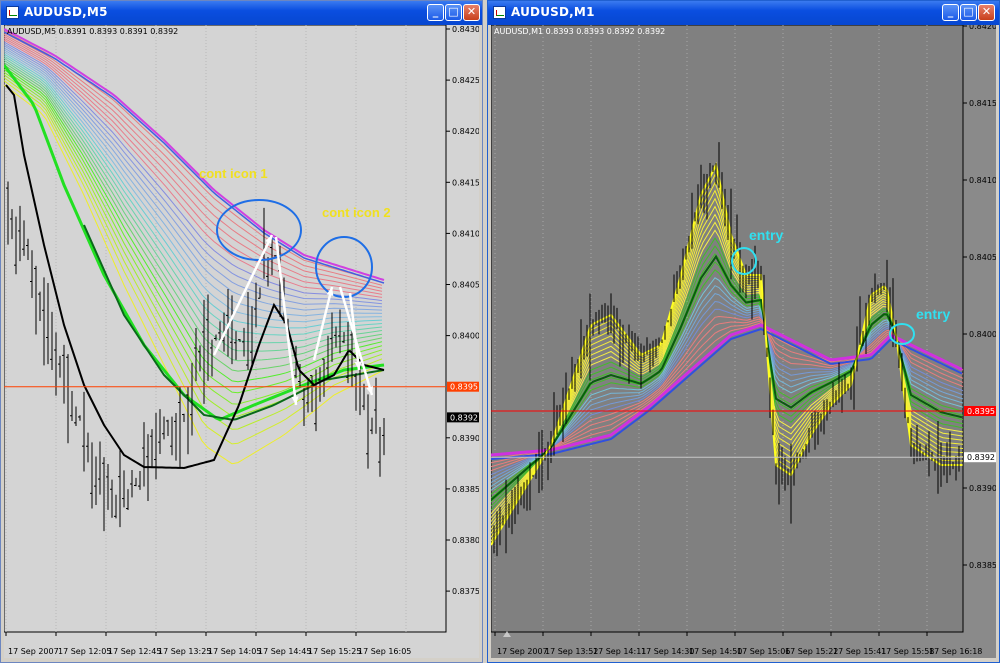 This screenshot has height=663, width=1000. I want to click on x-tick-label: 17 Sep 14:50, so click(715, 651).